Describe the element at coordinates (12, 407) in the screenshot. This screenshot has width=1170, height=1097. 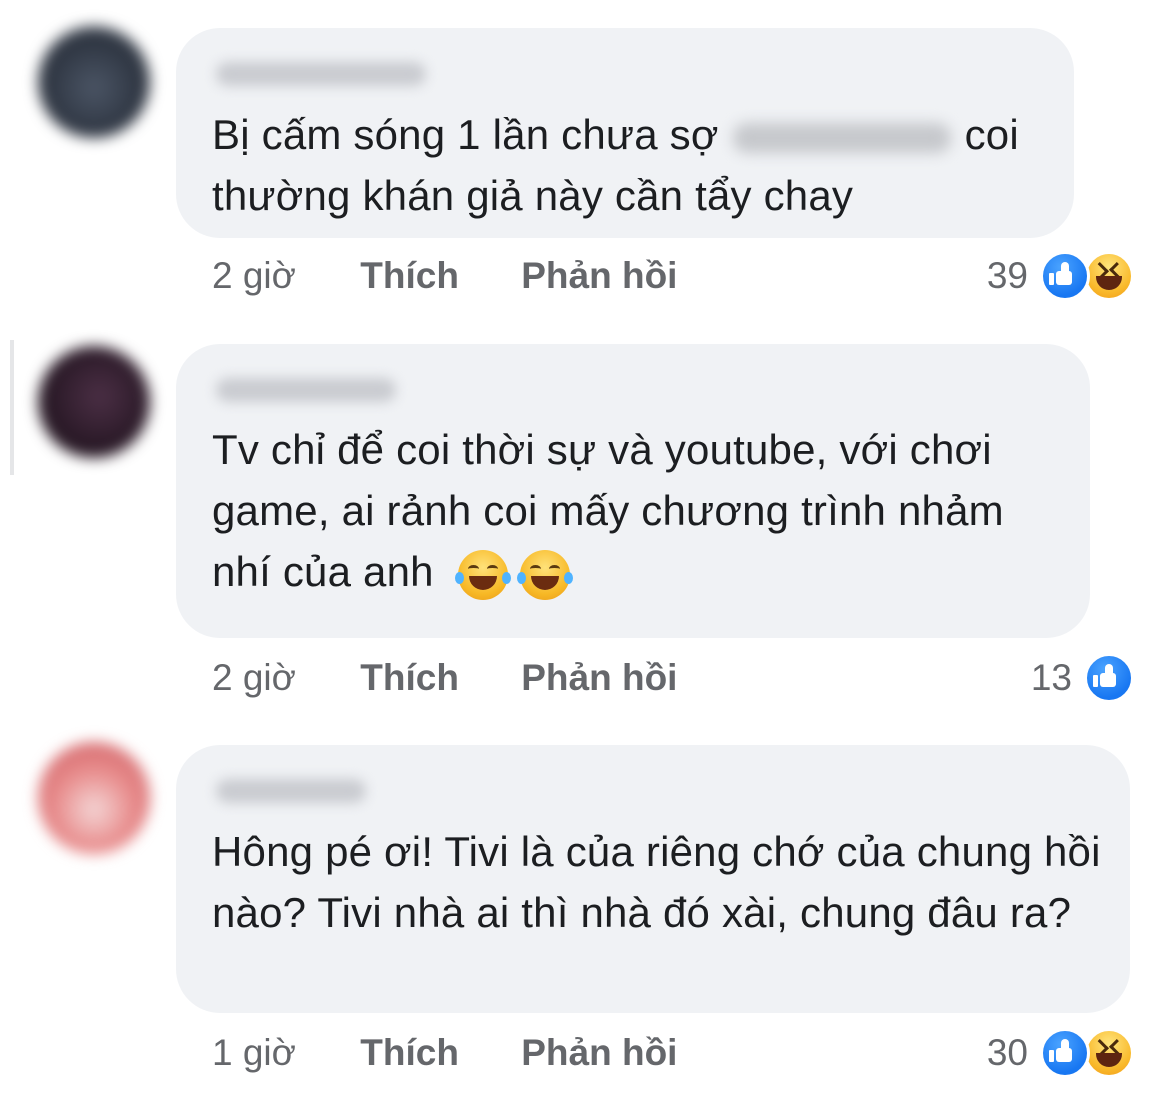
I see `thread-line` at that location.